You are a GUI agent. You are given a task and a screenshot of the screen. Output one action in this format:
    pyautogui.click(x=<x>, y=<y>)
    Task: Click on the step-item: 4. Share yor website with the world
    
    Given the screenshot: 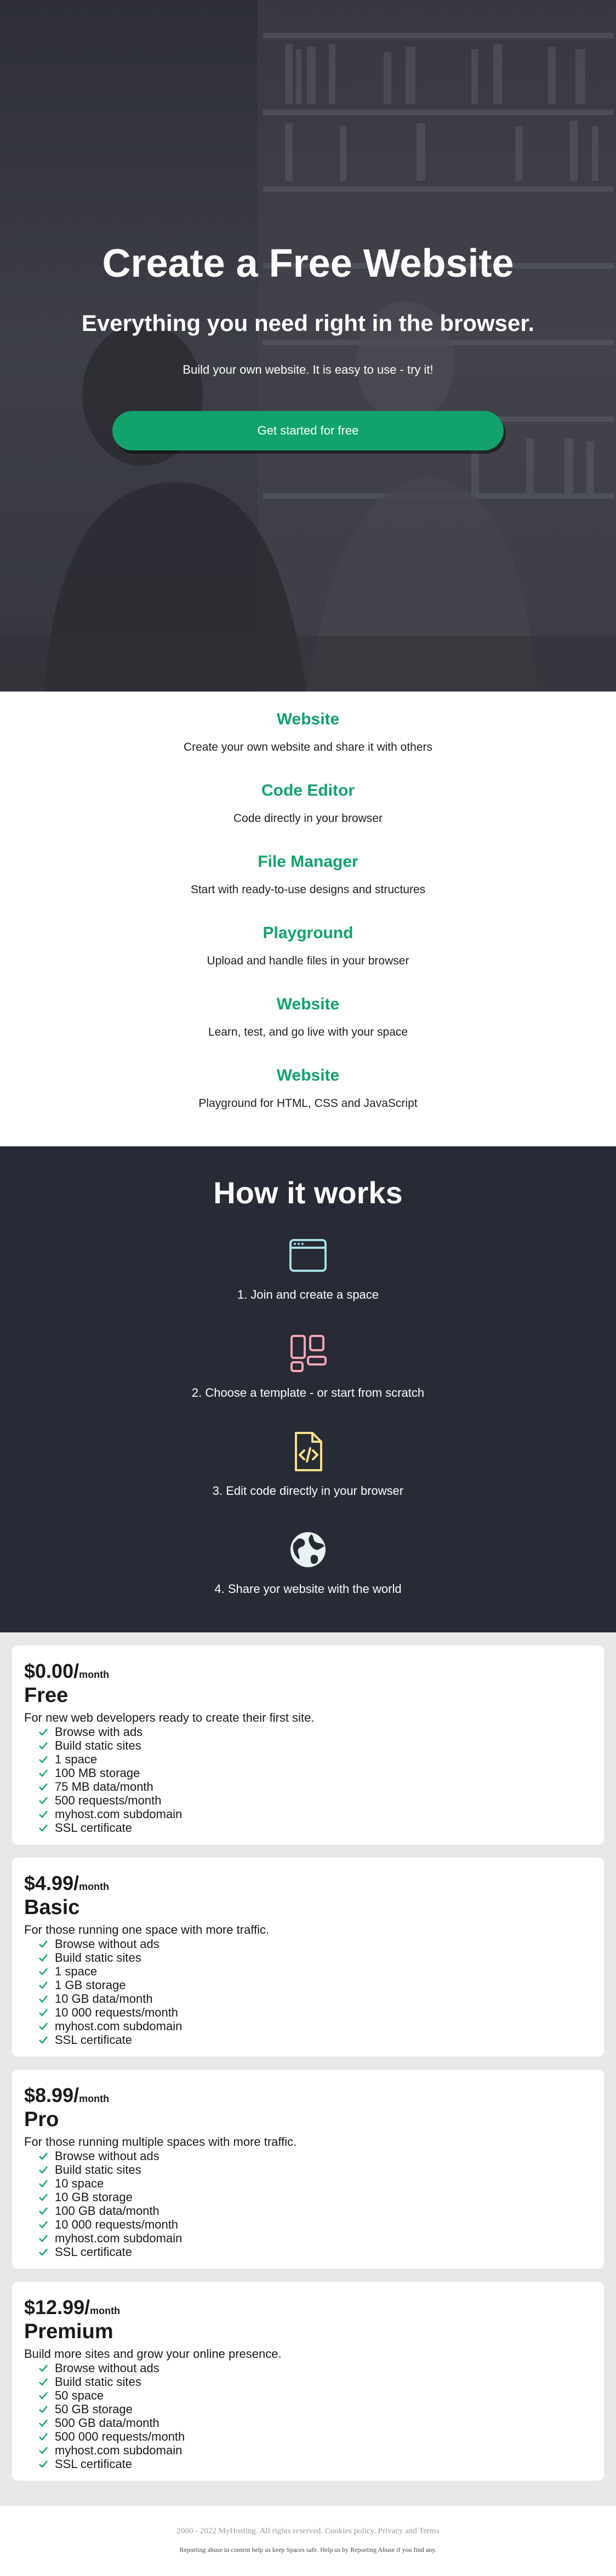 What is the action you would take?
    pyautogui.click(x=308, y=1577)
    